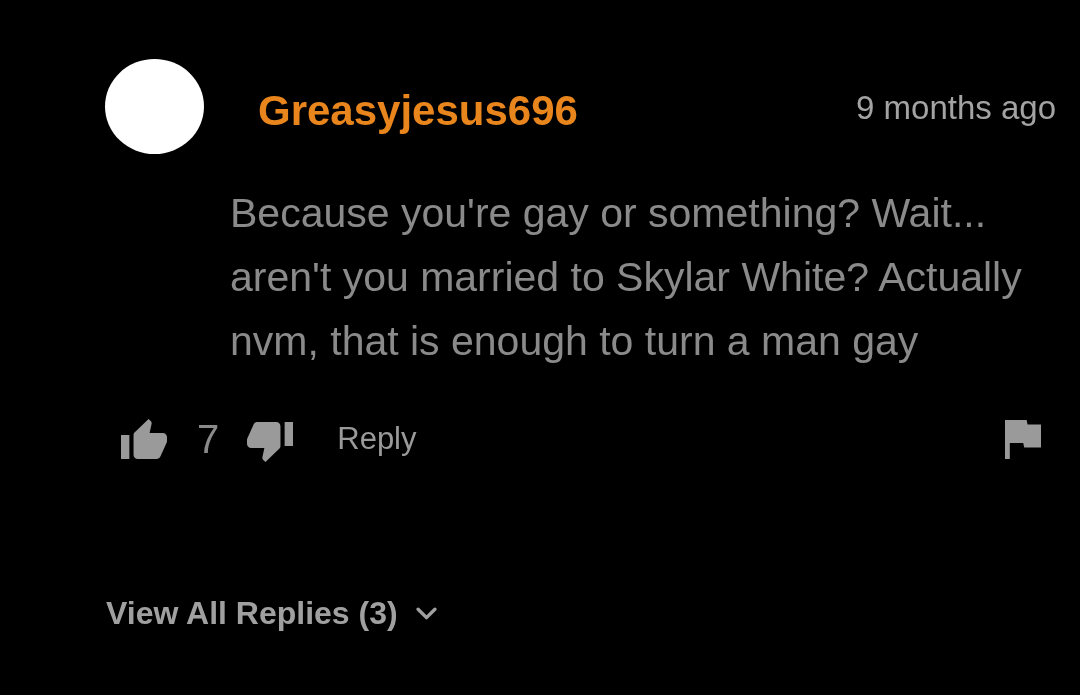 This screenshot has height=695, width=1080. Describe the element at coordinates (418, 110) in the screenshot. I see `username: Greasyjesus696` at that location.